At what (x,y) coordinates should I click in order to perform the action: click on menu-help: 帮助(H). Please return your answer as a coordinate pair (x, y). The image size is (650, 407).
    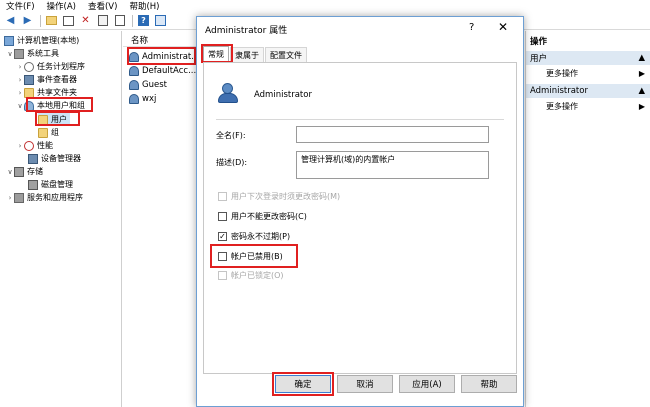
    Looking at the image, I should click on (144, 6).